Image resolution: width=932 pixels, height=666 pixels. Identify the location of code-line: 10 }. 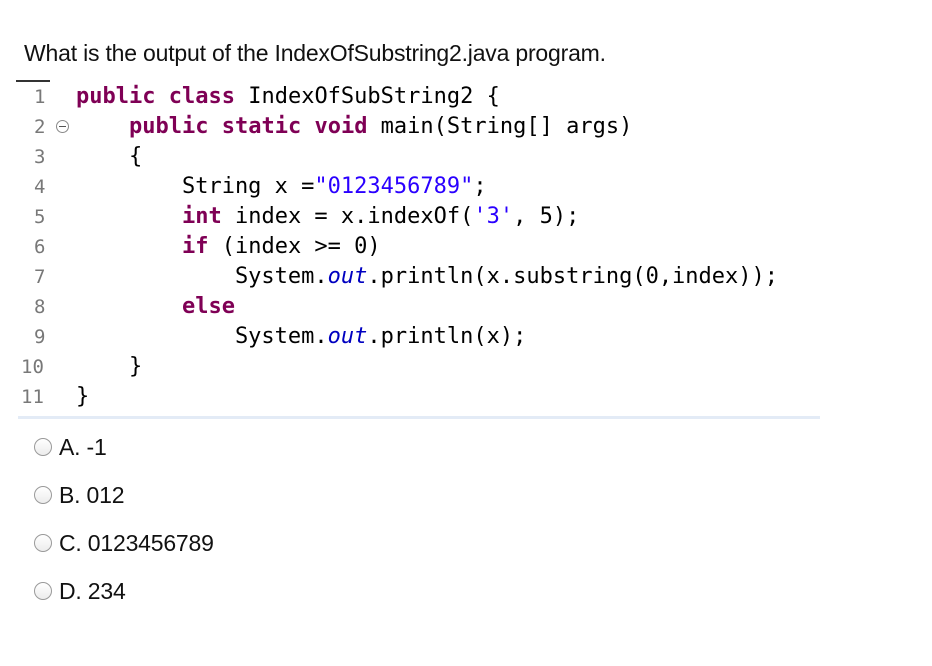
(418, 367).